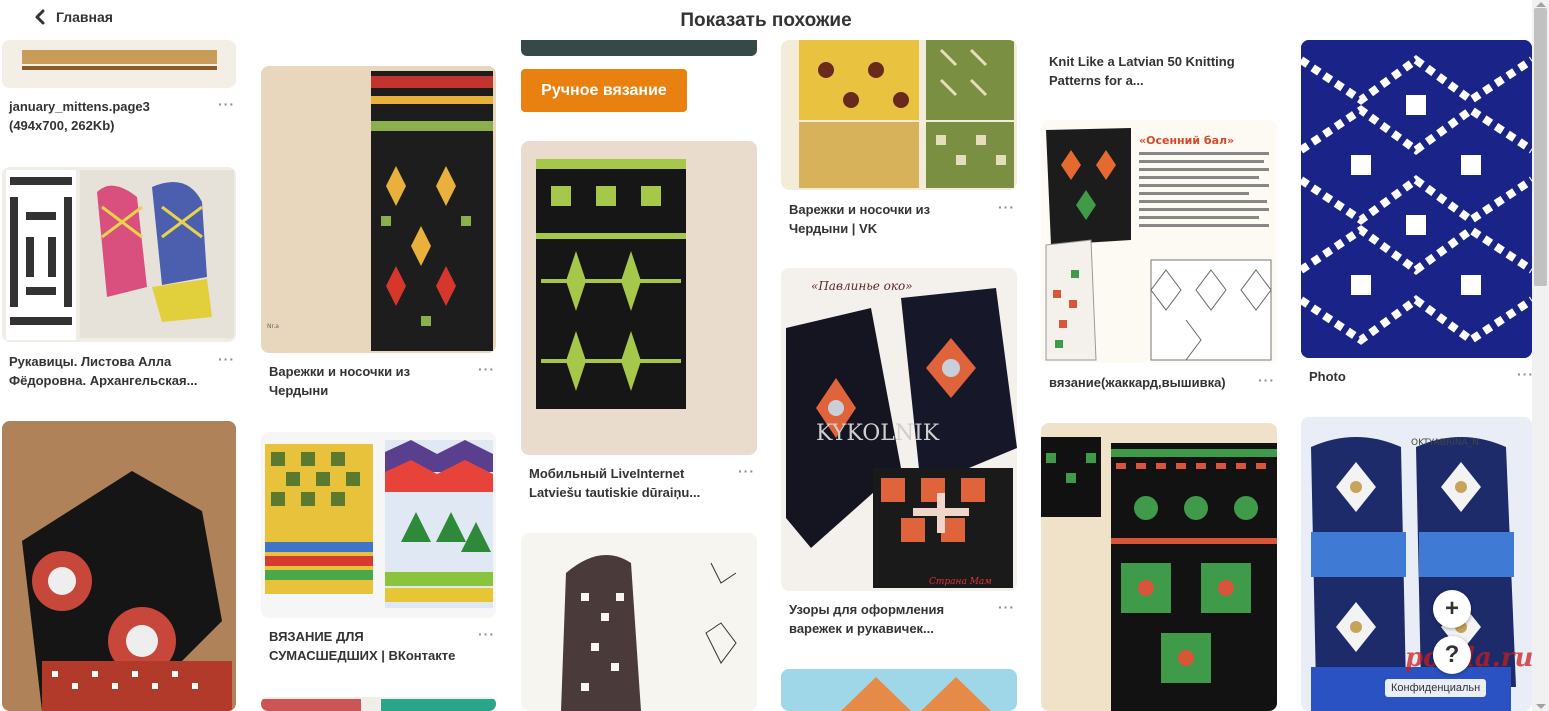 The width and height of the screenshot is (1549, 711). Describe the element at coordinates (604, 90) in the screenshot. I see `topic-chip-hand-knitting: Ручное вязание` at that location.